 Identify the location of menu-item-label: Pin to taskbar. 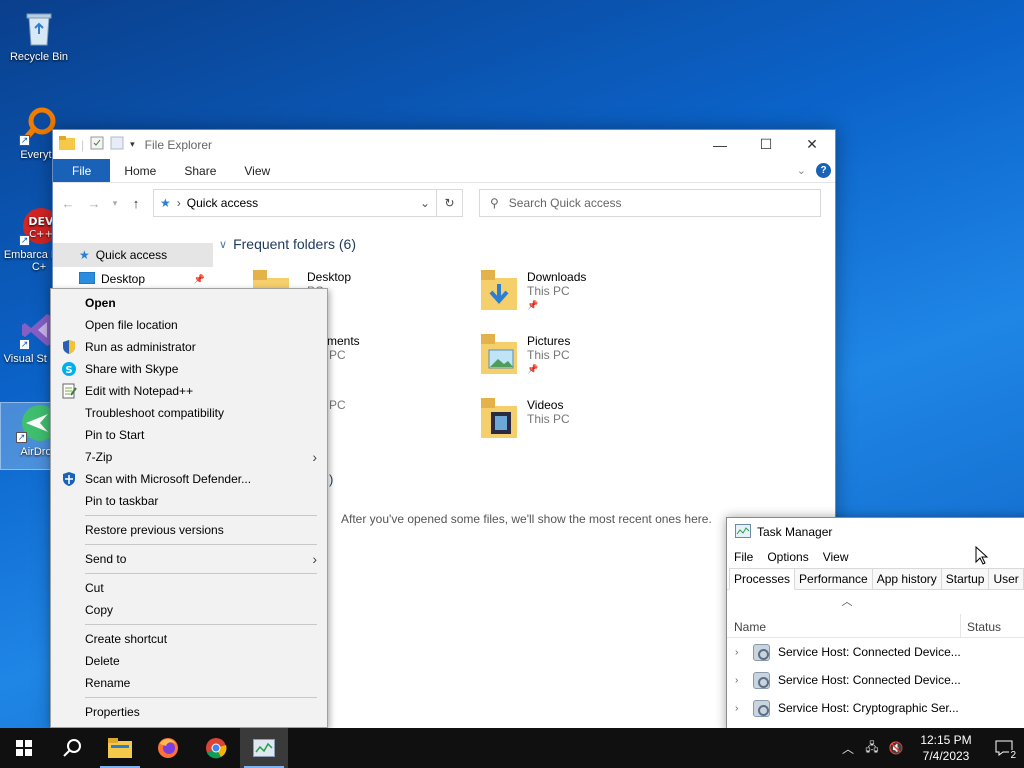
(122, 501).